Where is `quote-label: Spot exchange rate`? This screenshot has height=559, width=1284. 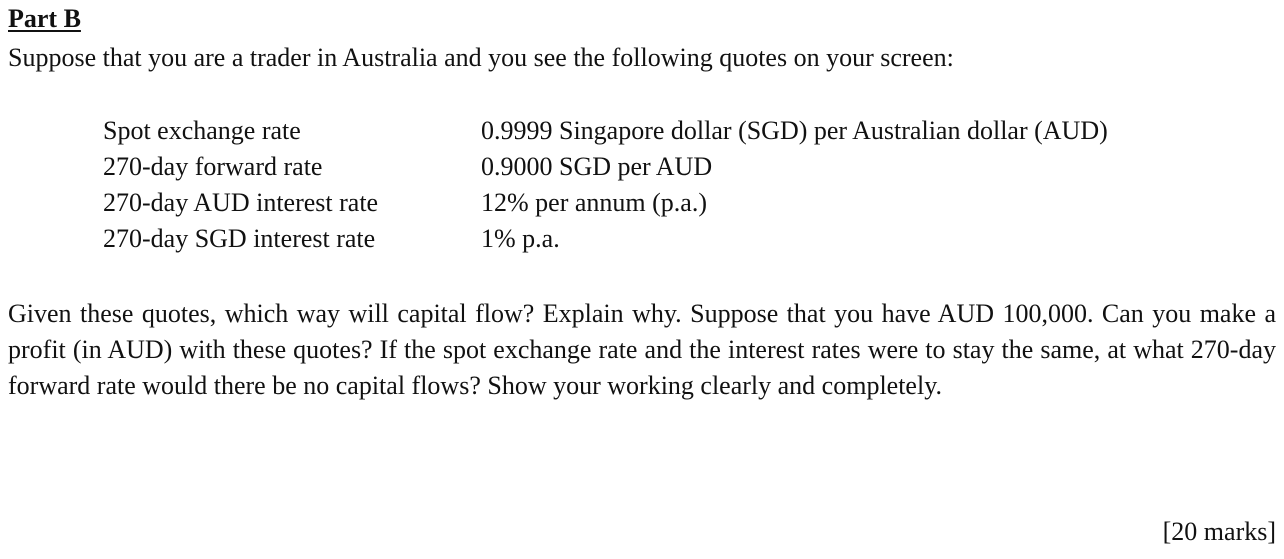 quote-label: Spot exchange rate is located at coordinates (202, 130).